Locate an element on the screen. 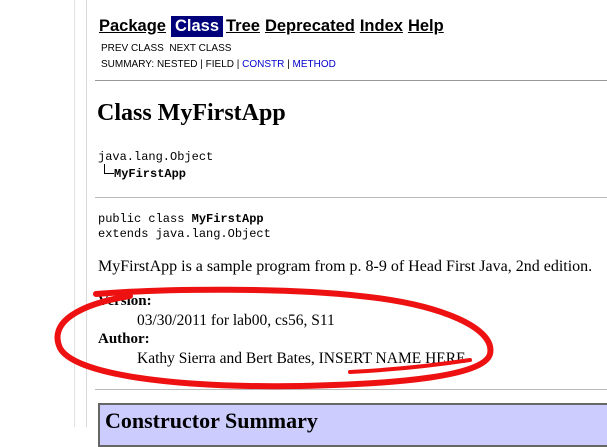 Image resolution: width=607 pixels, height=447 pixels. nav-deprecated-link: Deprecated is located at coordinates (310, 26).